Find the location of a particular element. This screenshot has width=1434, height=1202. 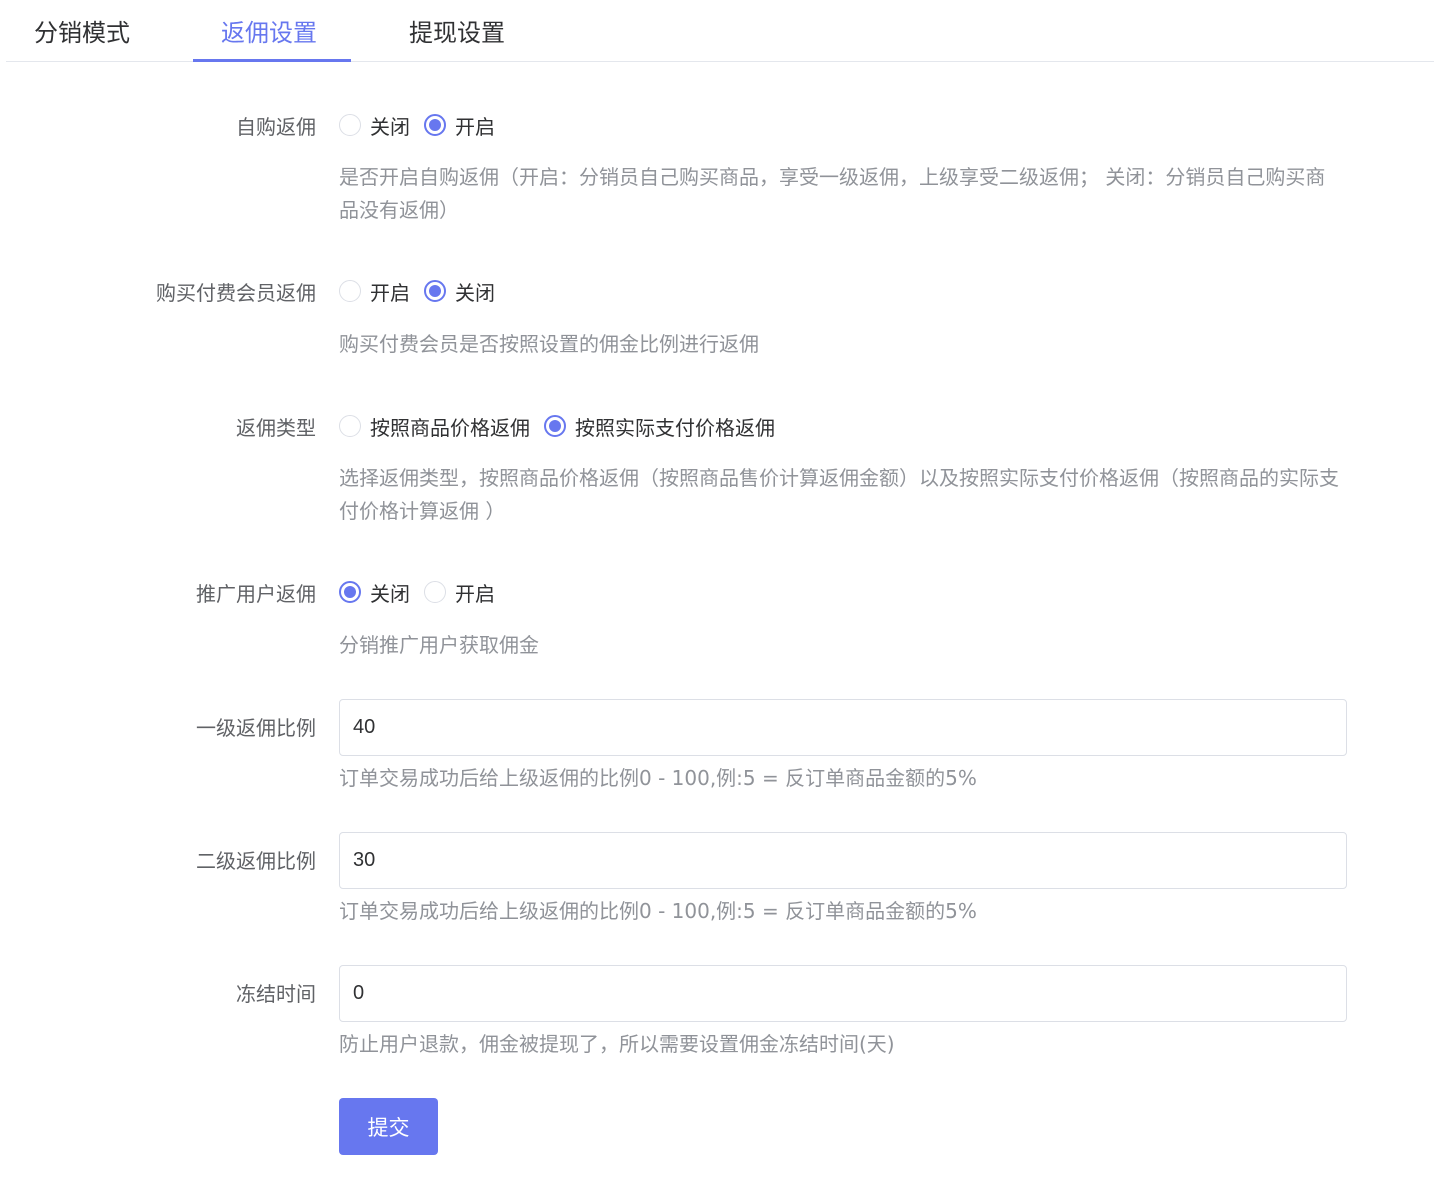

paid-member-radio-group: 开启 关闭 is located at coordinates (424, 291).